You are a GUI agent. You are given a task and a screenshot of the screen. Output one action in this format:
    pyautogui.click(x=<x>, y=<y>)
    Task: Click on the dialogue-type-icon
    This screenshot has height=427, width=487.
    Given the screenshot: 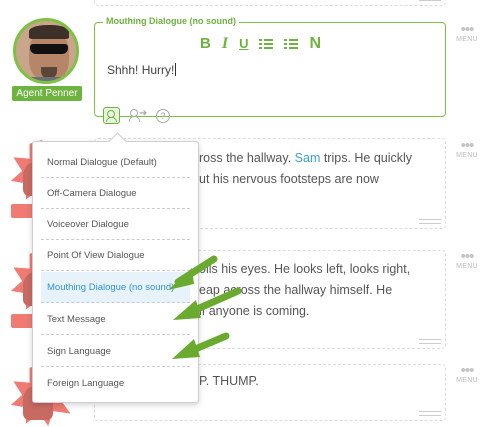 What is the action you would take?
    pyautogui.click(x=111, y=115)
    